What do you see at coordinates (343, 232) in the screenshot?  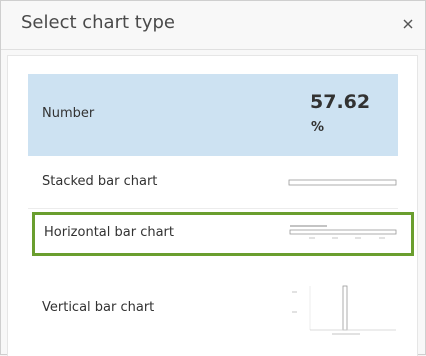 I see `horizontal-bar-preview-icon` at bounding box center [343, 232].